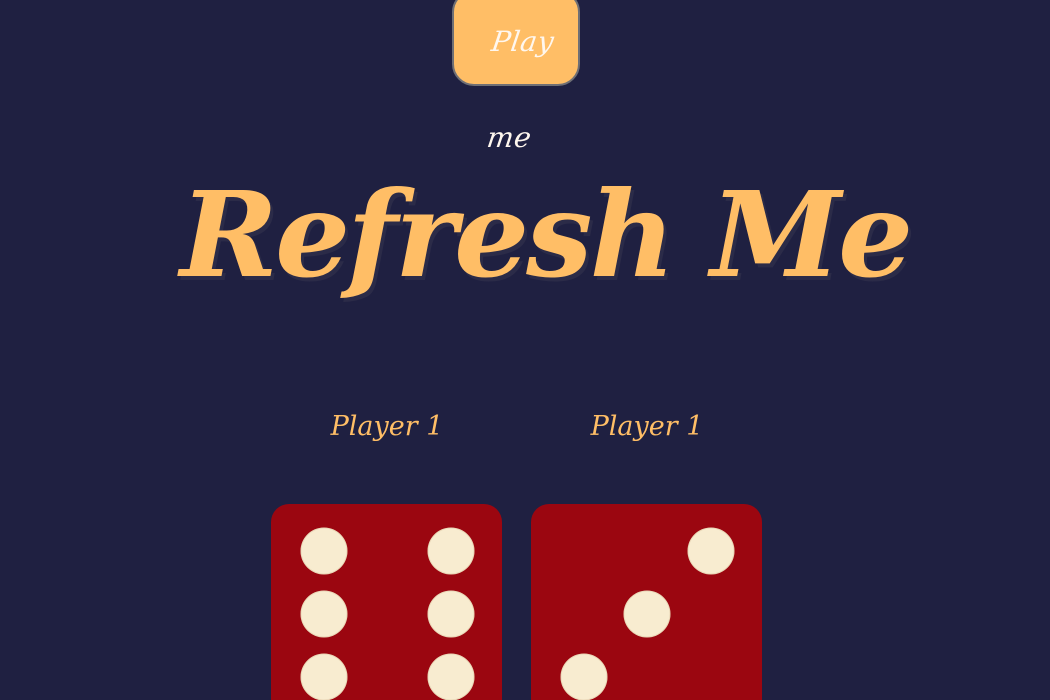 This screenshot has height=700, width=1050. Describe the element at coordinates (647, 426) in the screenshot. I see `player-2-label: Player 1` at that location.